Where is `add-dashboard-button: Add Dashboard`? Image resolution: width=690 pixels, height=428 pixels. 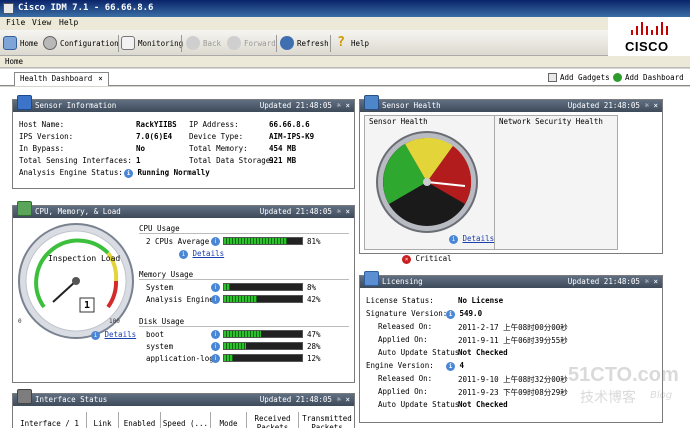
add-dashboard-button: Add Dashboard is located at coordinates (648, 77).